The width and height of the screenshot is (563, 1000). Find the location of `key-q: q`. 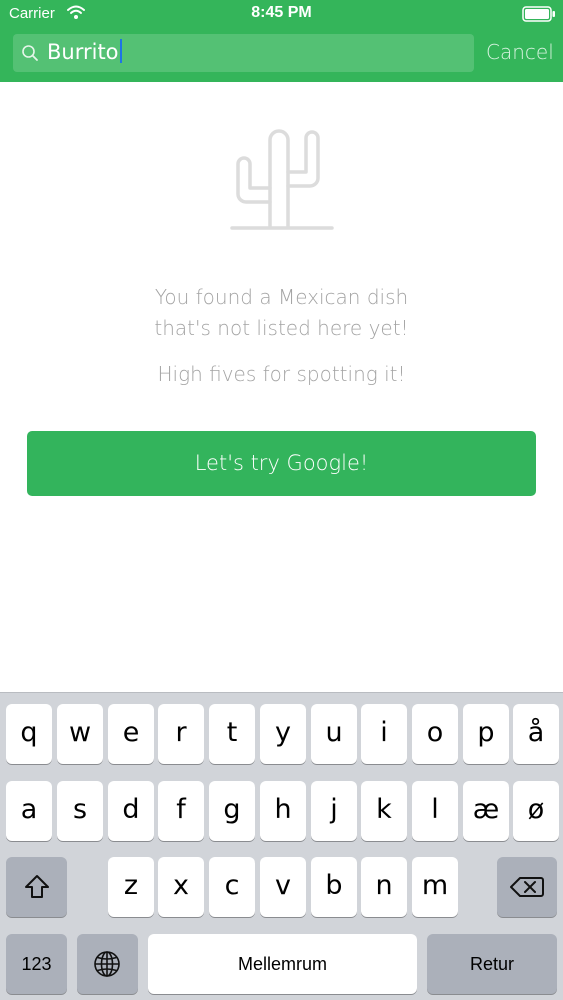

key-q: q is located at coordinates (29, 734).